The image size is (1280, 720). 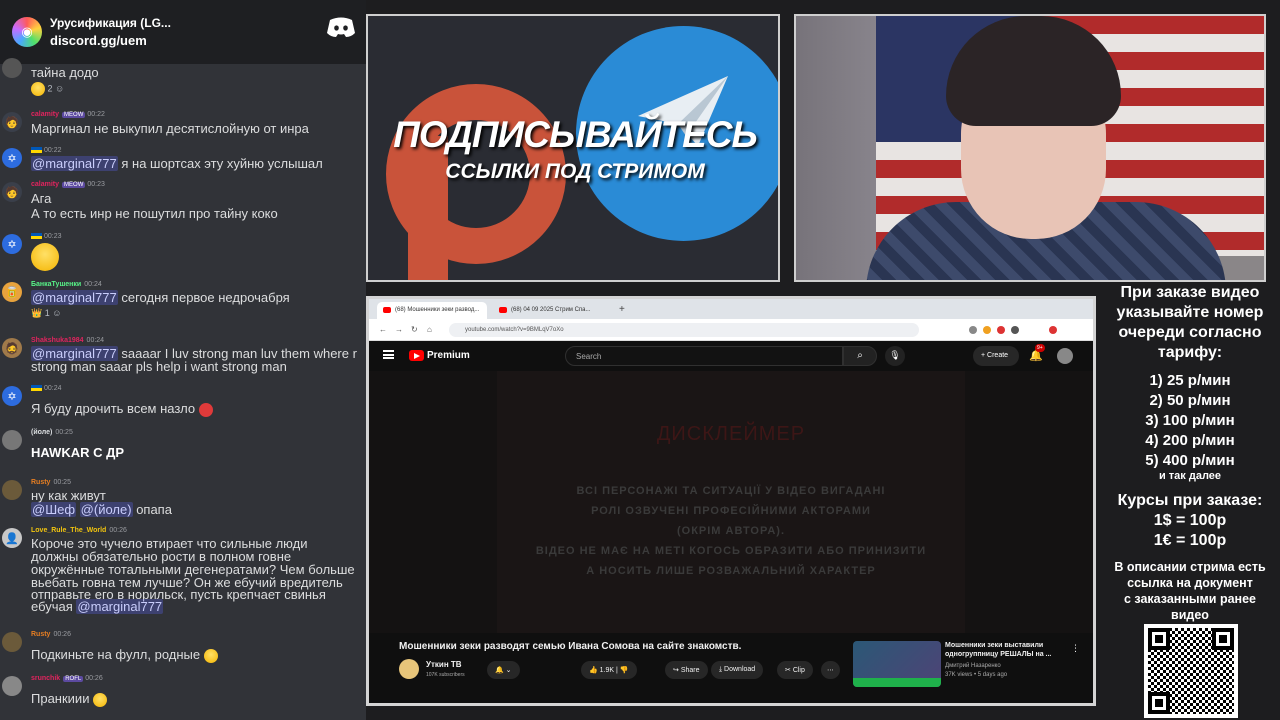 What do you see at coordinates (1053, 330) in the screenshot?
I see `profile-icon` at bounding box center [1053, 330].